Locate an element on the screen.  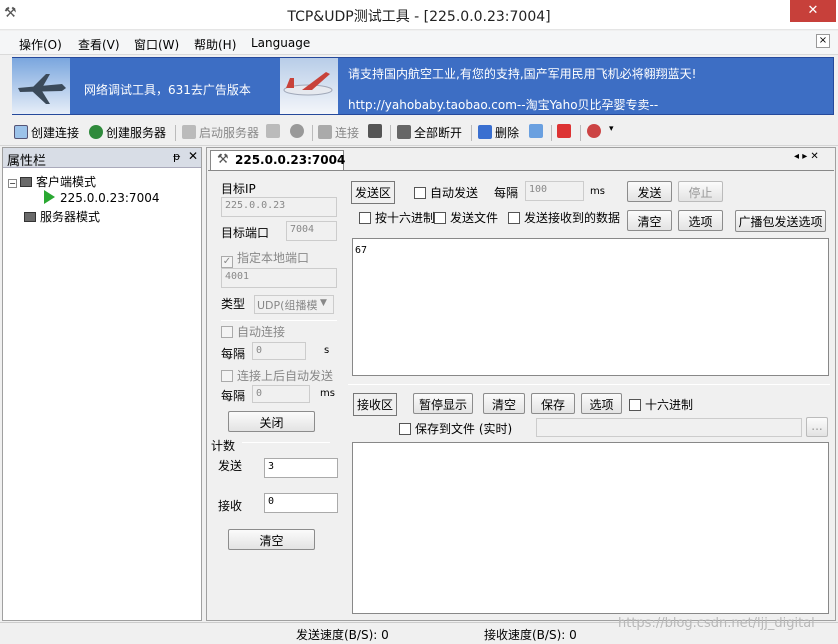
power-icon is located at coordinates (564, 131).